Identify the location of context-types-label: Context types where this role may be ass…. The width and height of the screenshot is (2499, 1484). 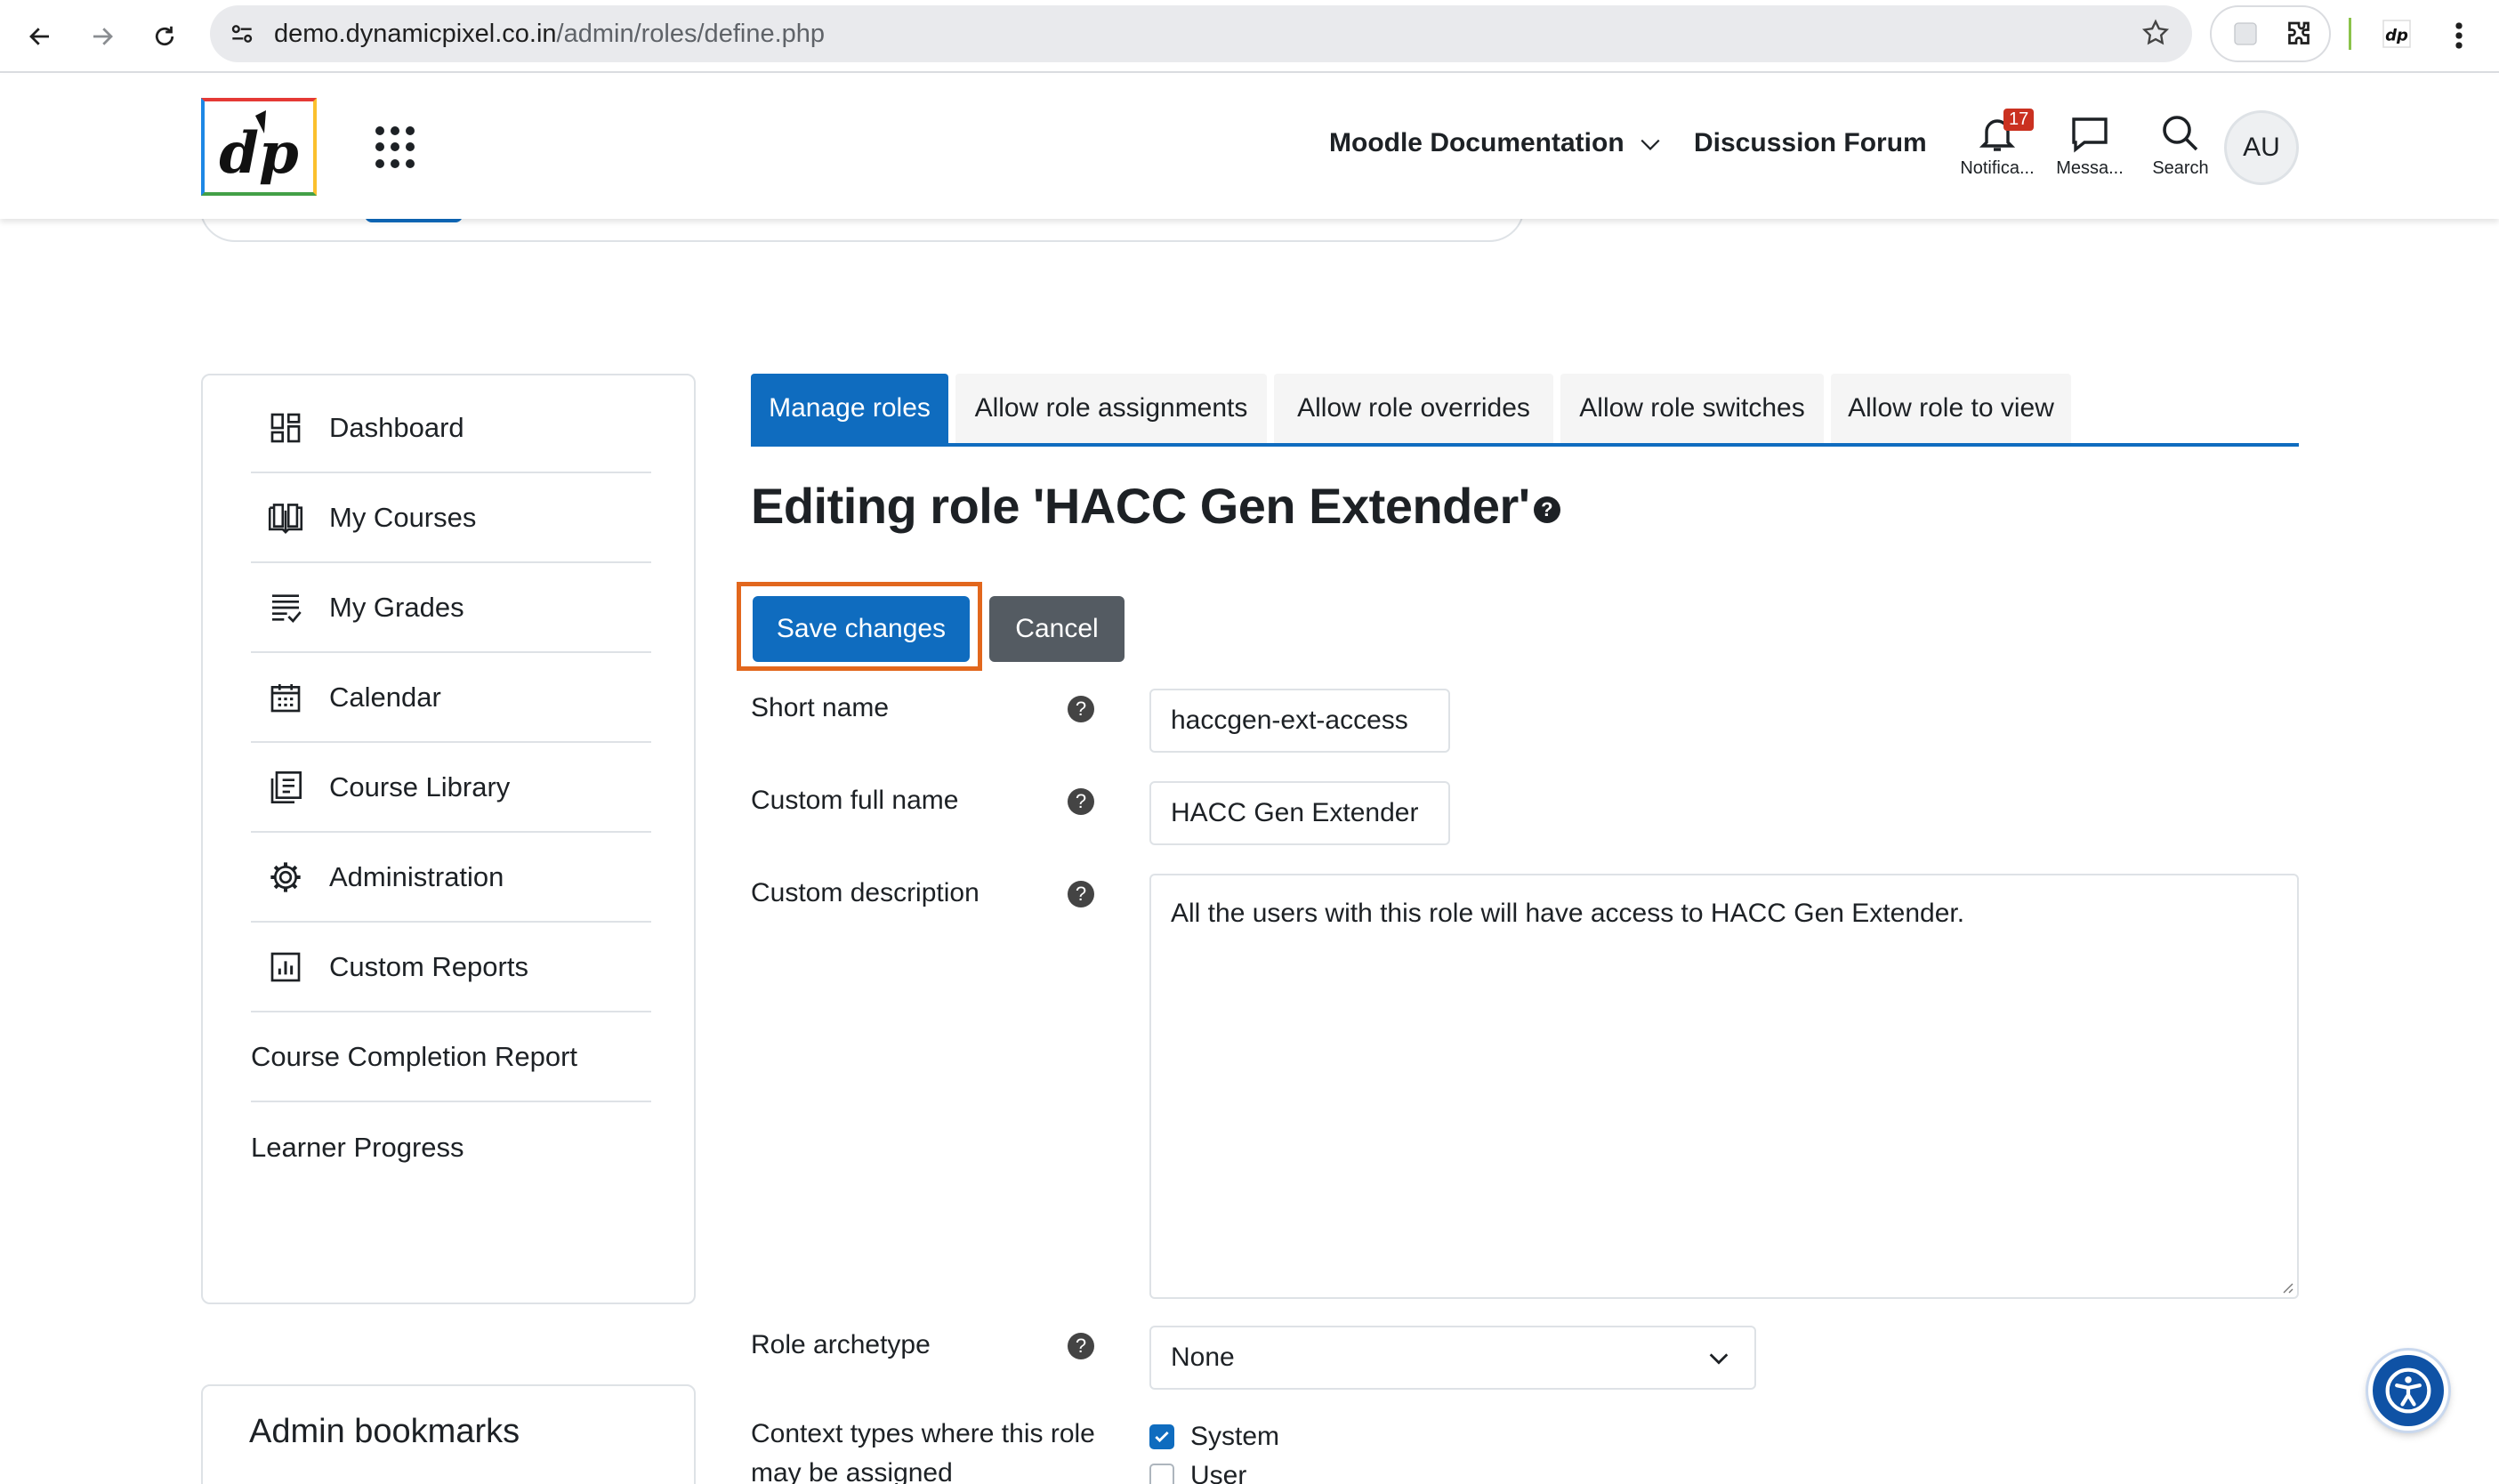
(923, 1449).